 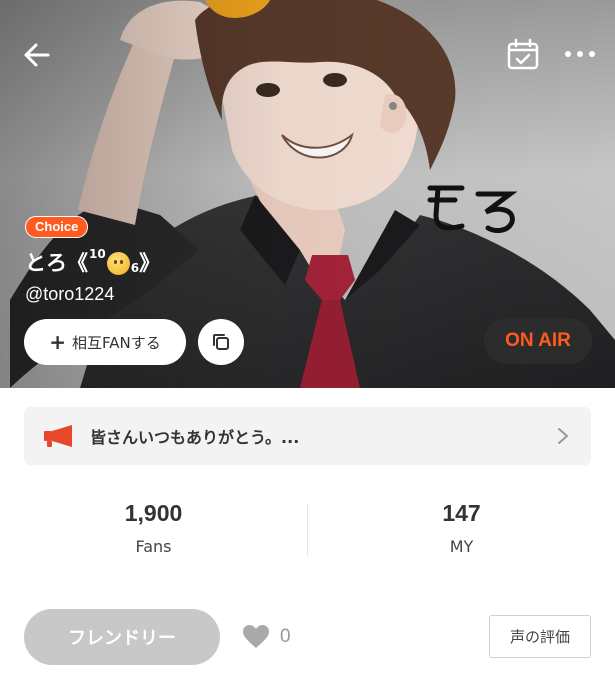 I want to click on stats-divider, so click(x=307, y=530).